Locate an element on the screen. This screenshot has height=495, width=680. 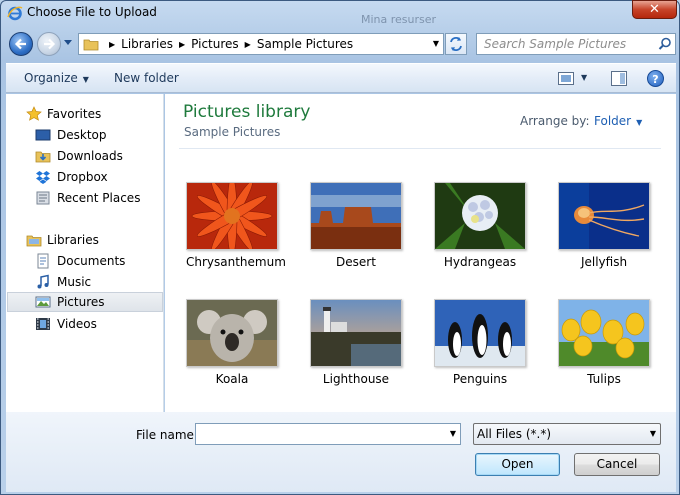
refresh-button is located at coordinates (456, 44).